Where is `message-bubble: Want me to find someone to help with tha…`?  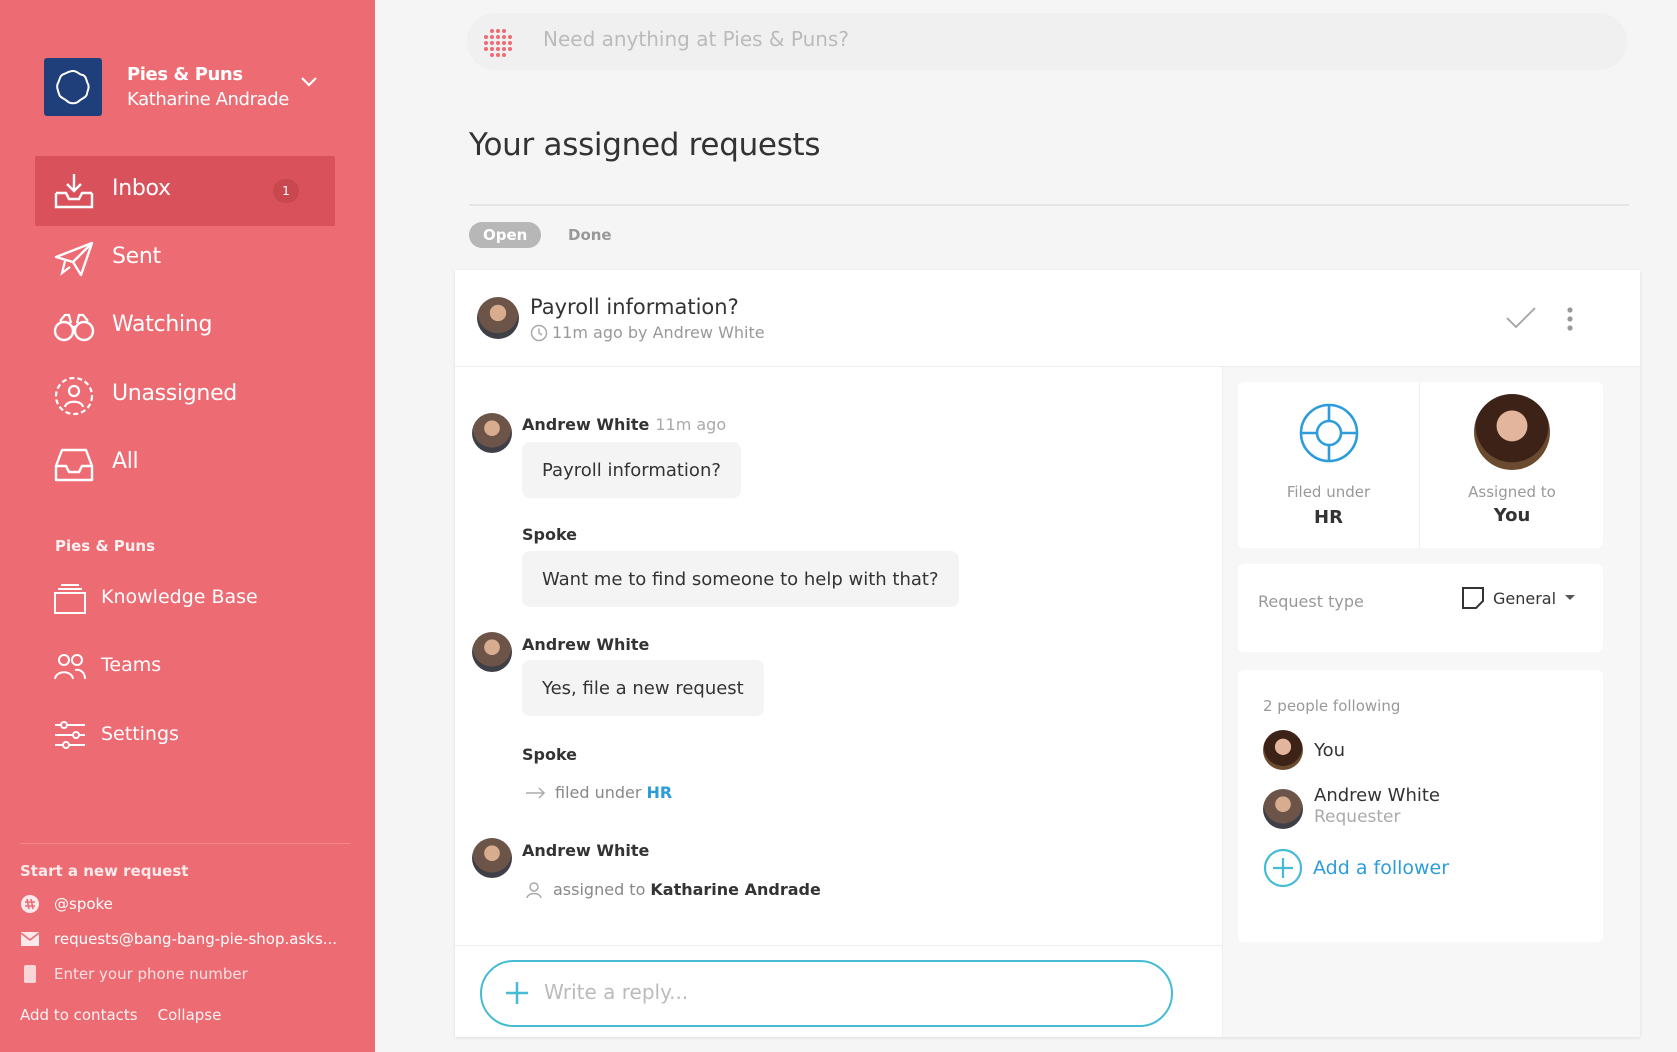
message-bubble: Want me to find someone to help with tha… is located at coordinates (740, 579).